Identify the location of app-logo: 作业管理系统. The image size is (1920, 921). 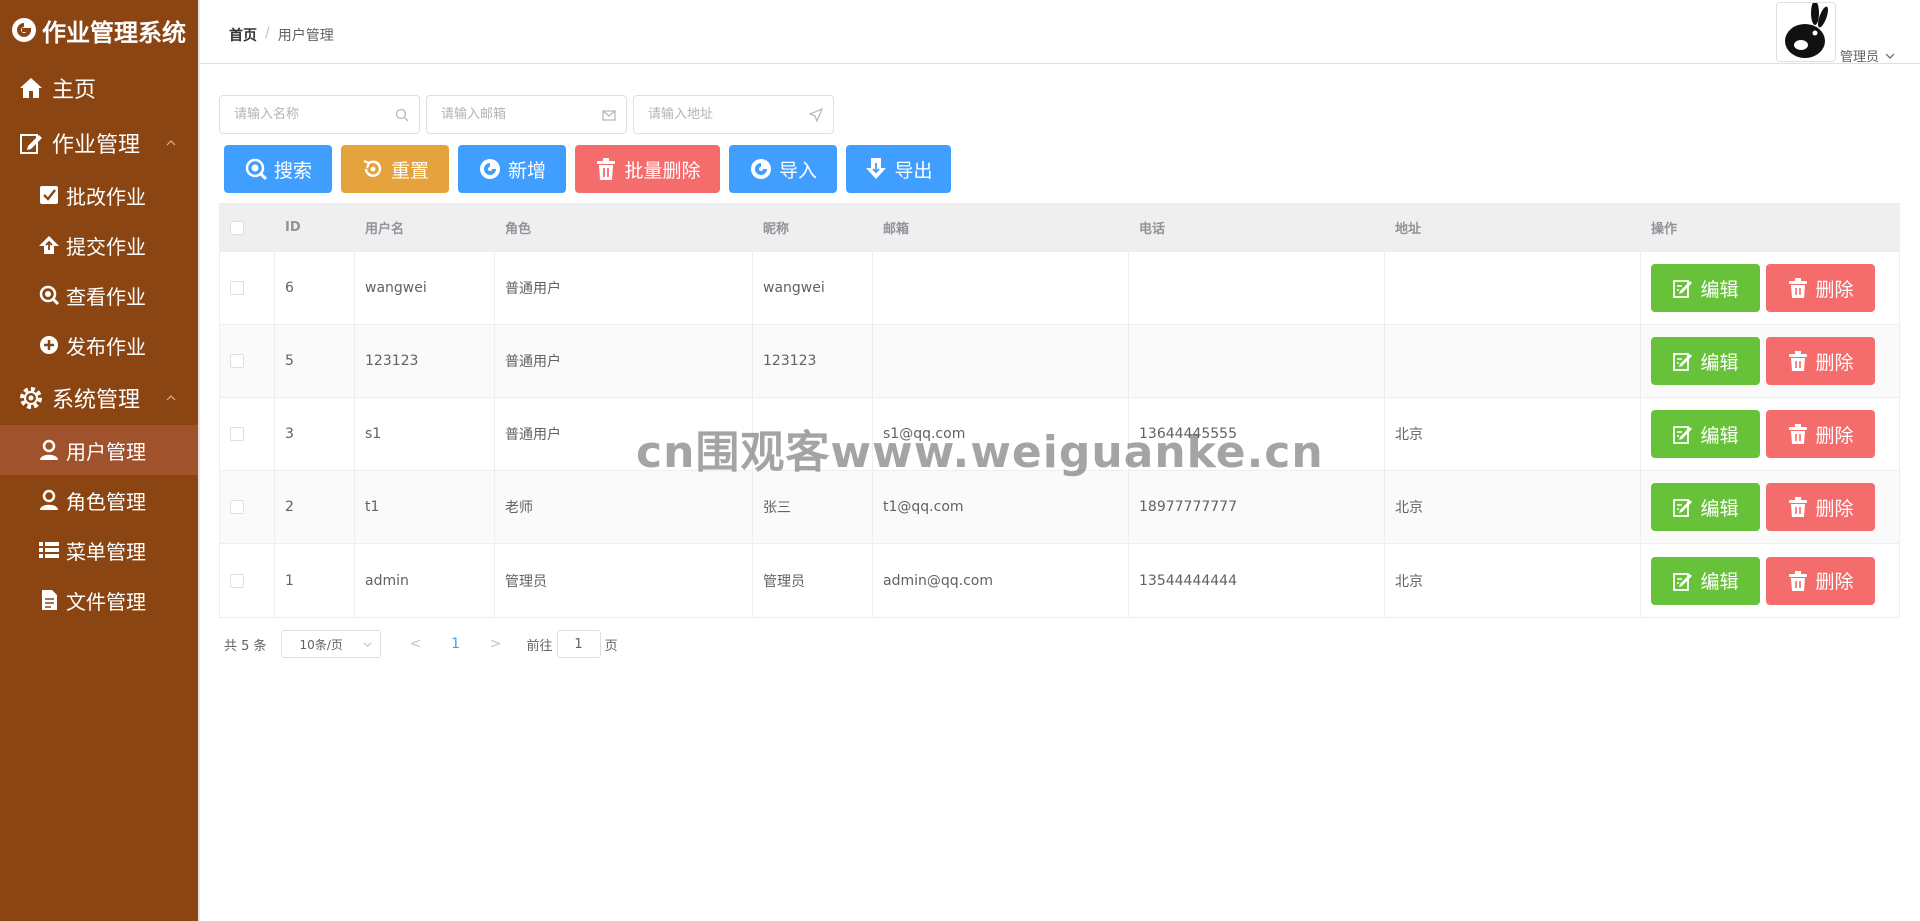
(99, 30).